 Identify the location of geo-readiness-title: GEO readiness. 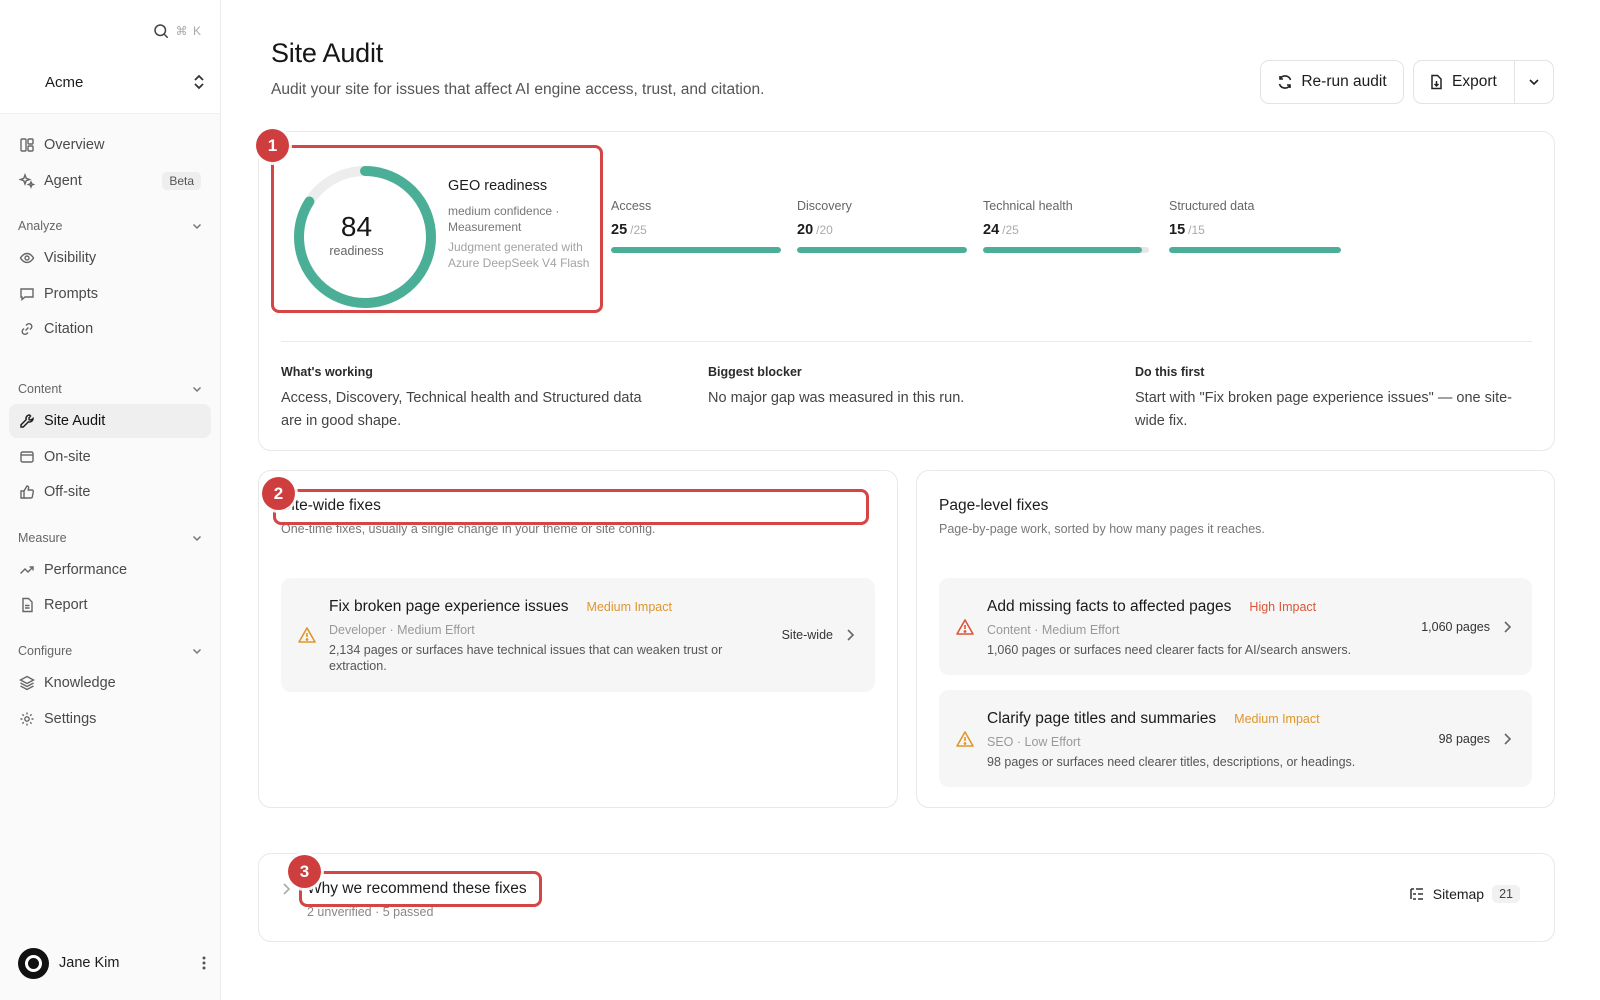
(498, 186).